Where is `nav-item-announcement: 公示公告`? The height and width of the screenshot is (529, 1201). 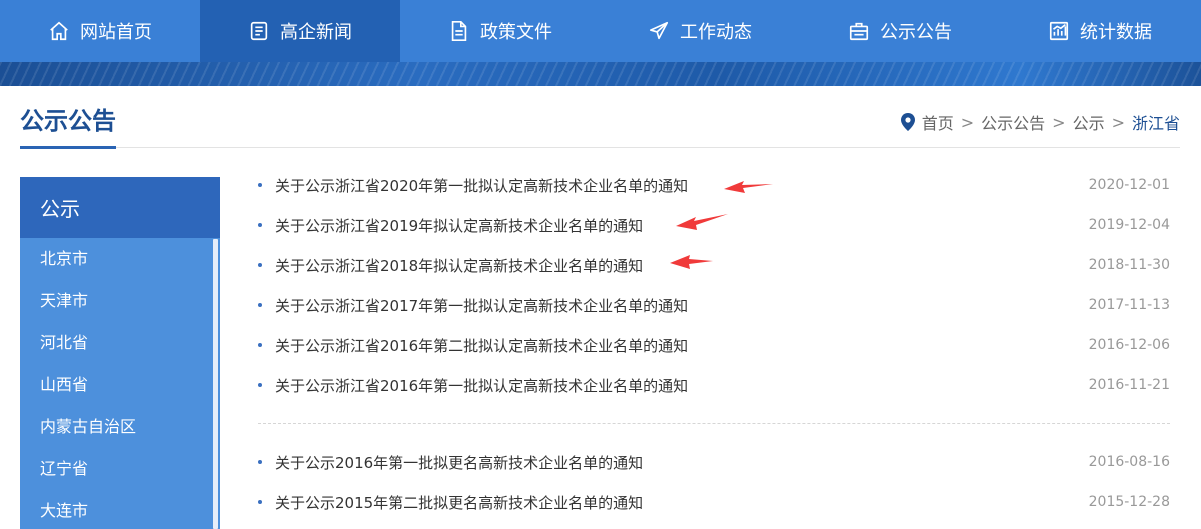 nav-item-announcement: 公示公告 is located at coordinates (900, 31).